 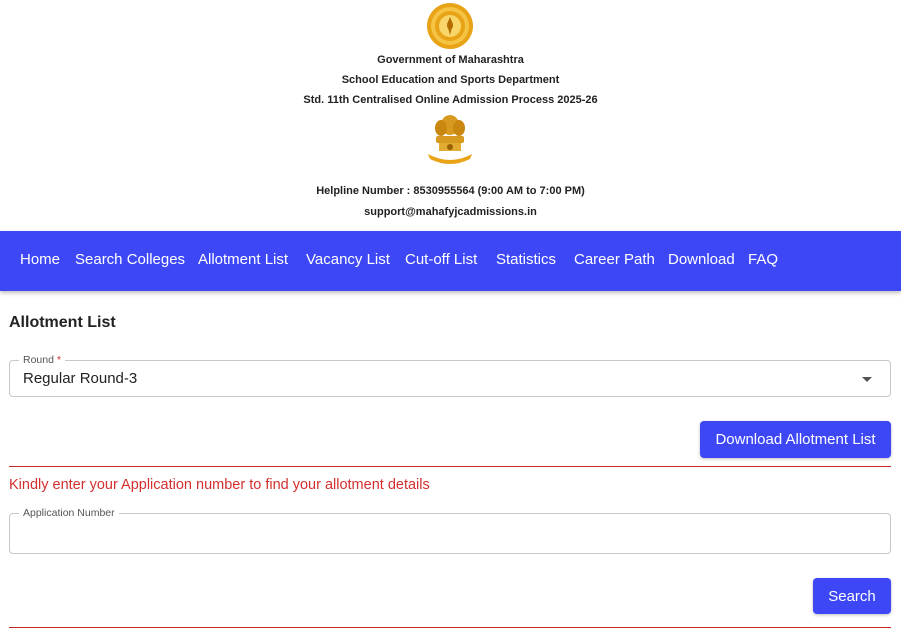 I want to click on support-email: support@mahafyjcadmissions.in, so click(x=450, y=212).